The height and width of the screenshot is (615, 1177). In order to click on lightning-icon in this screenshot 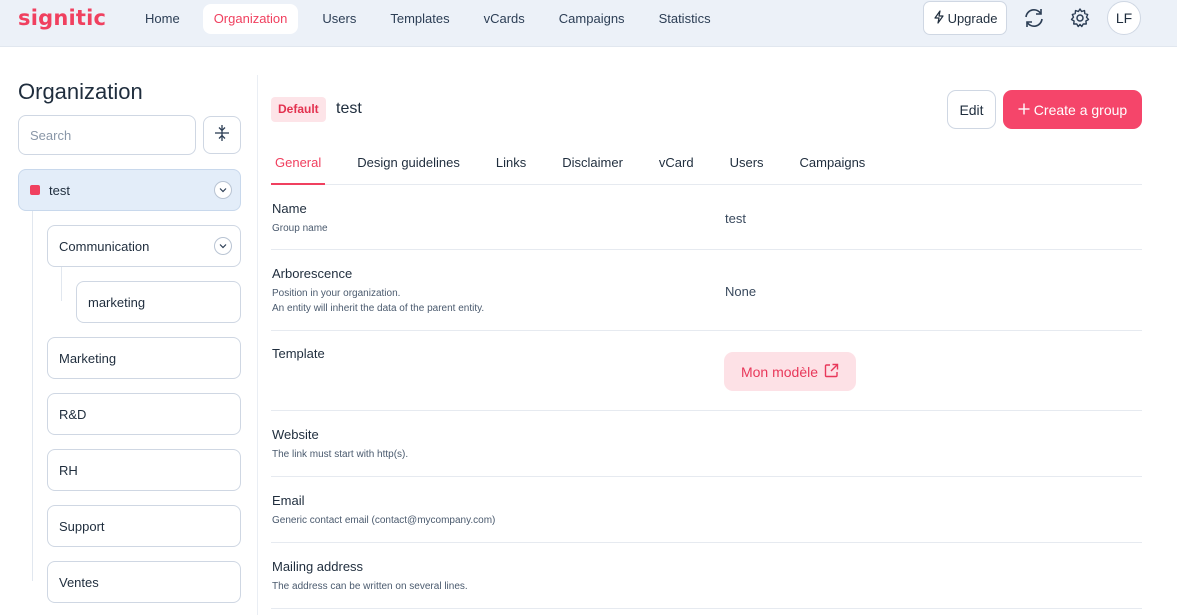, I will do `click(939, 18)`.